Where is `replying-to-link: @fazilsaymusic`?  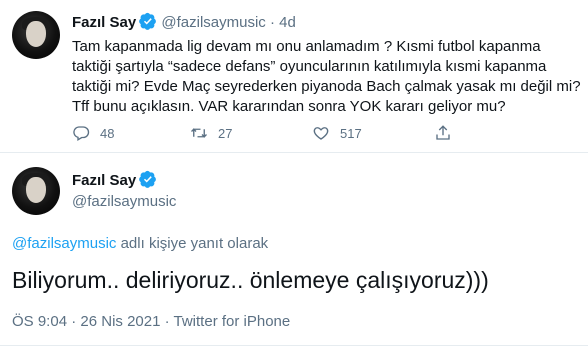
replying-to-link: @fazilsaymusic is located at coordinates (64, 243).